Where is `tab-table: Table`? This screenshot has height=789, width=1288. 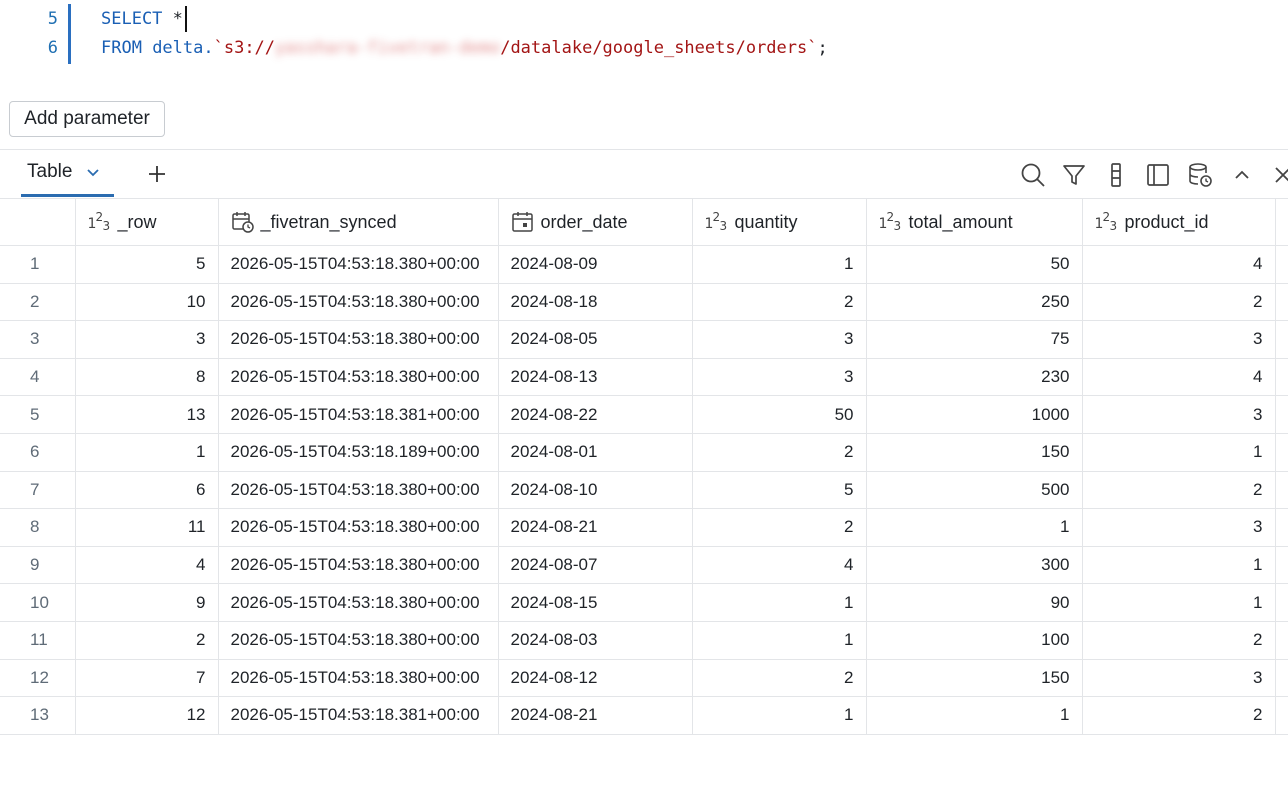
tab-table: Table is located at coordinates (67, 173).